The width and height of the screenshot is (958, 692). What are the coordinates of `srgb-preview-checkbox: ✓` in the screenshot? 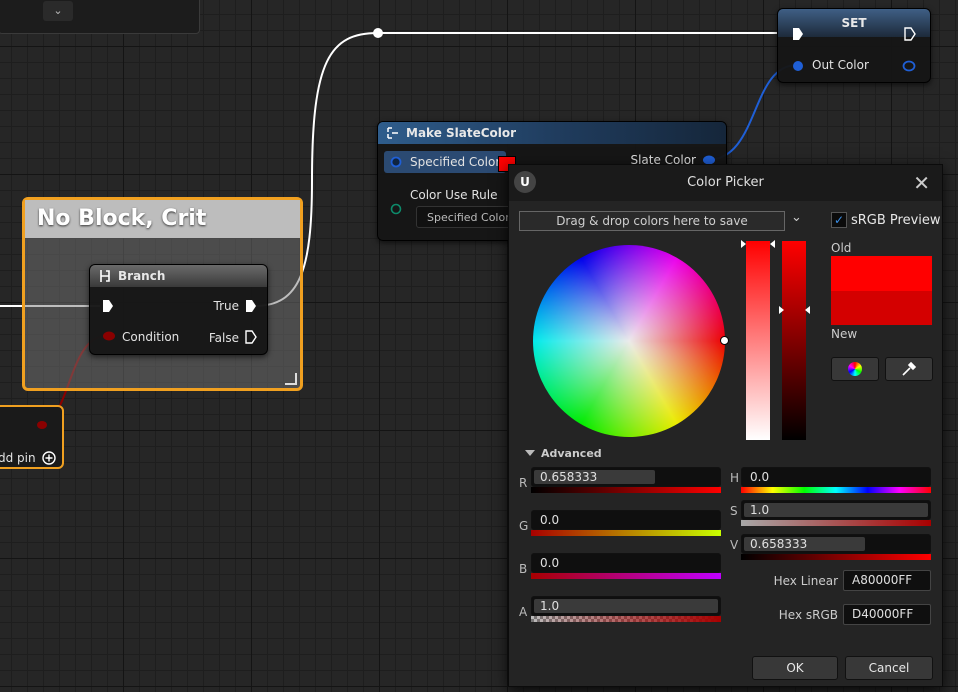 It's located at (839, 220).